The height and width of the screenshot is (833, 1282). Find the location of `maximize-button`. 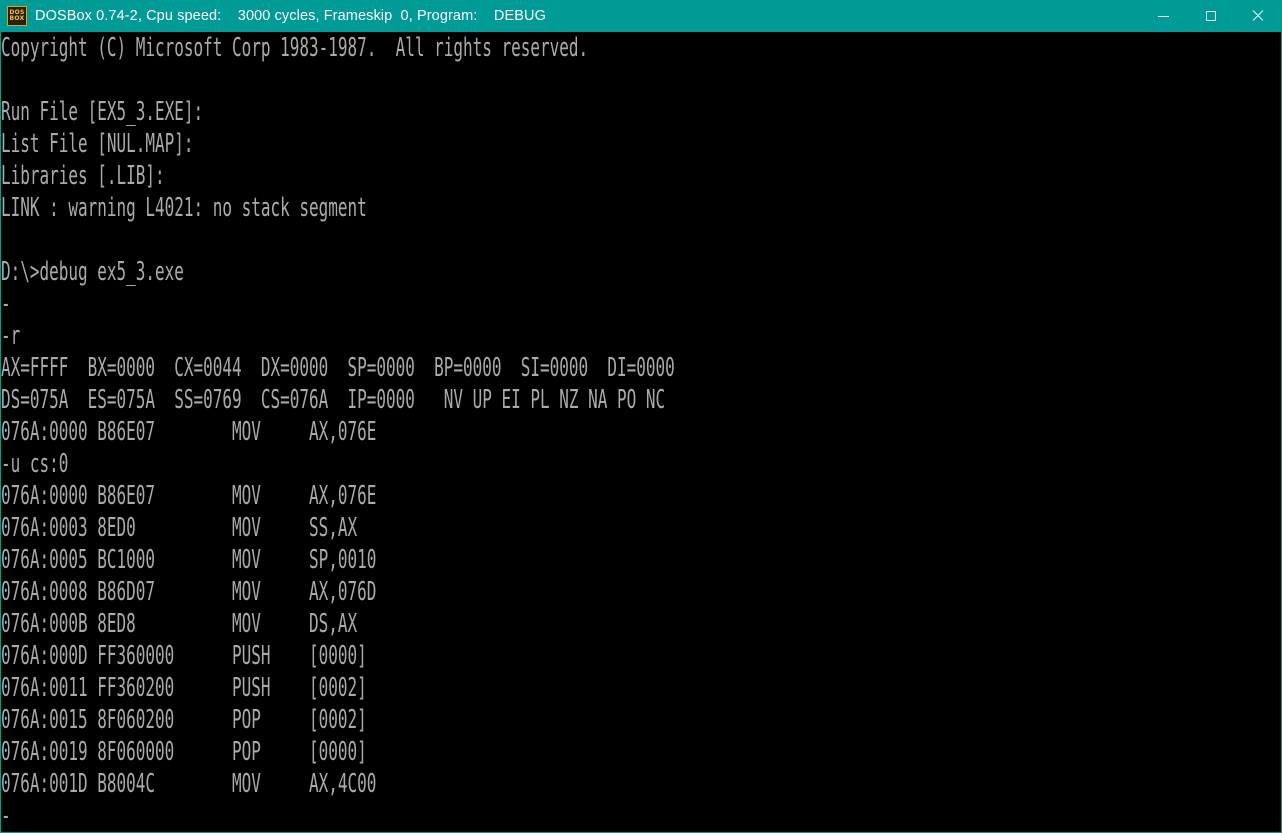

maximize-button is located at coordinates (1210, 16).